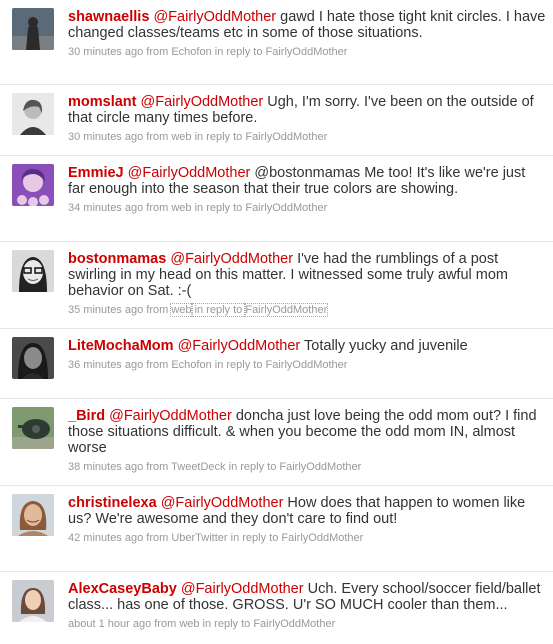 The image size is (553, 644). What do you see at coordinates (105, 365) in the screenshot?
I see `timestamp-link: 36 minutes ago` at bounding box center [105, 365].